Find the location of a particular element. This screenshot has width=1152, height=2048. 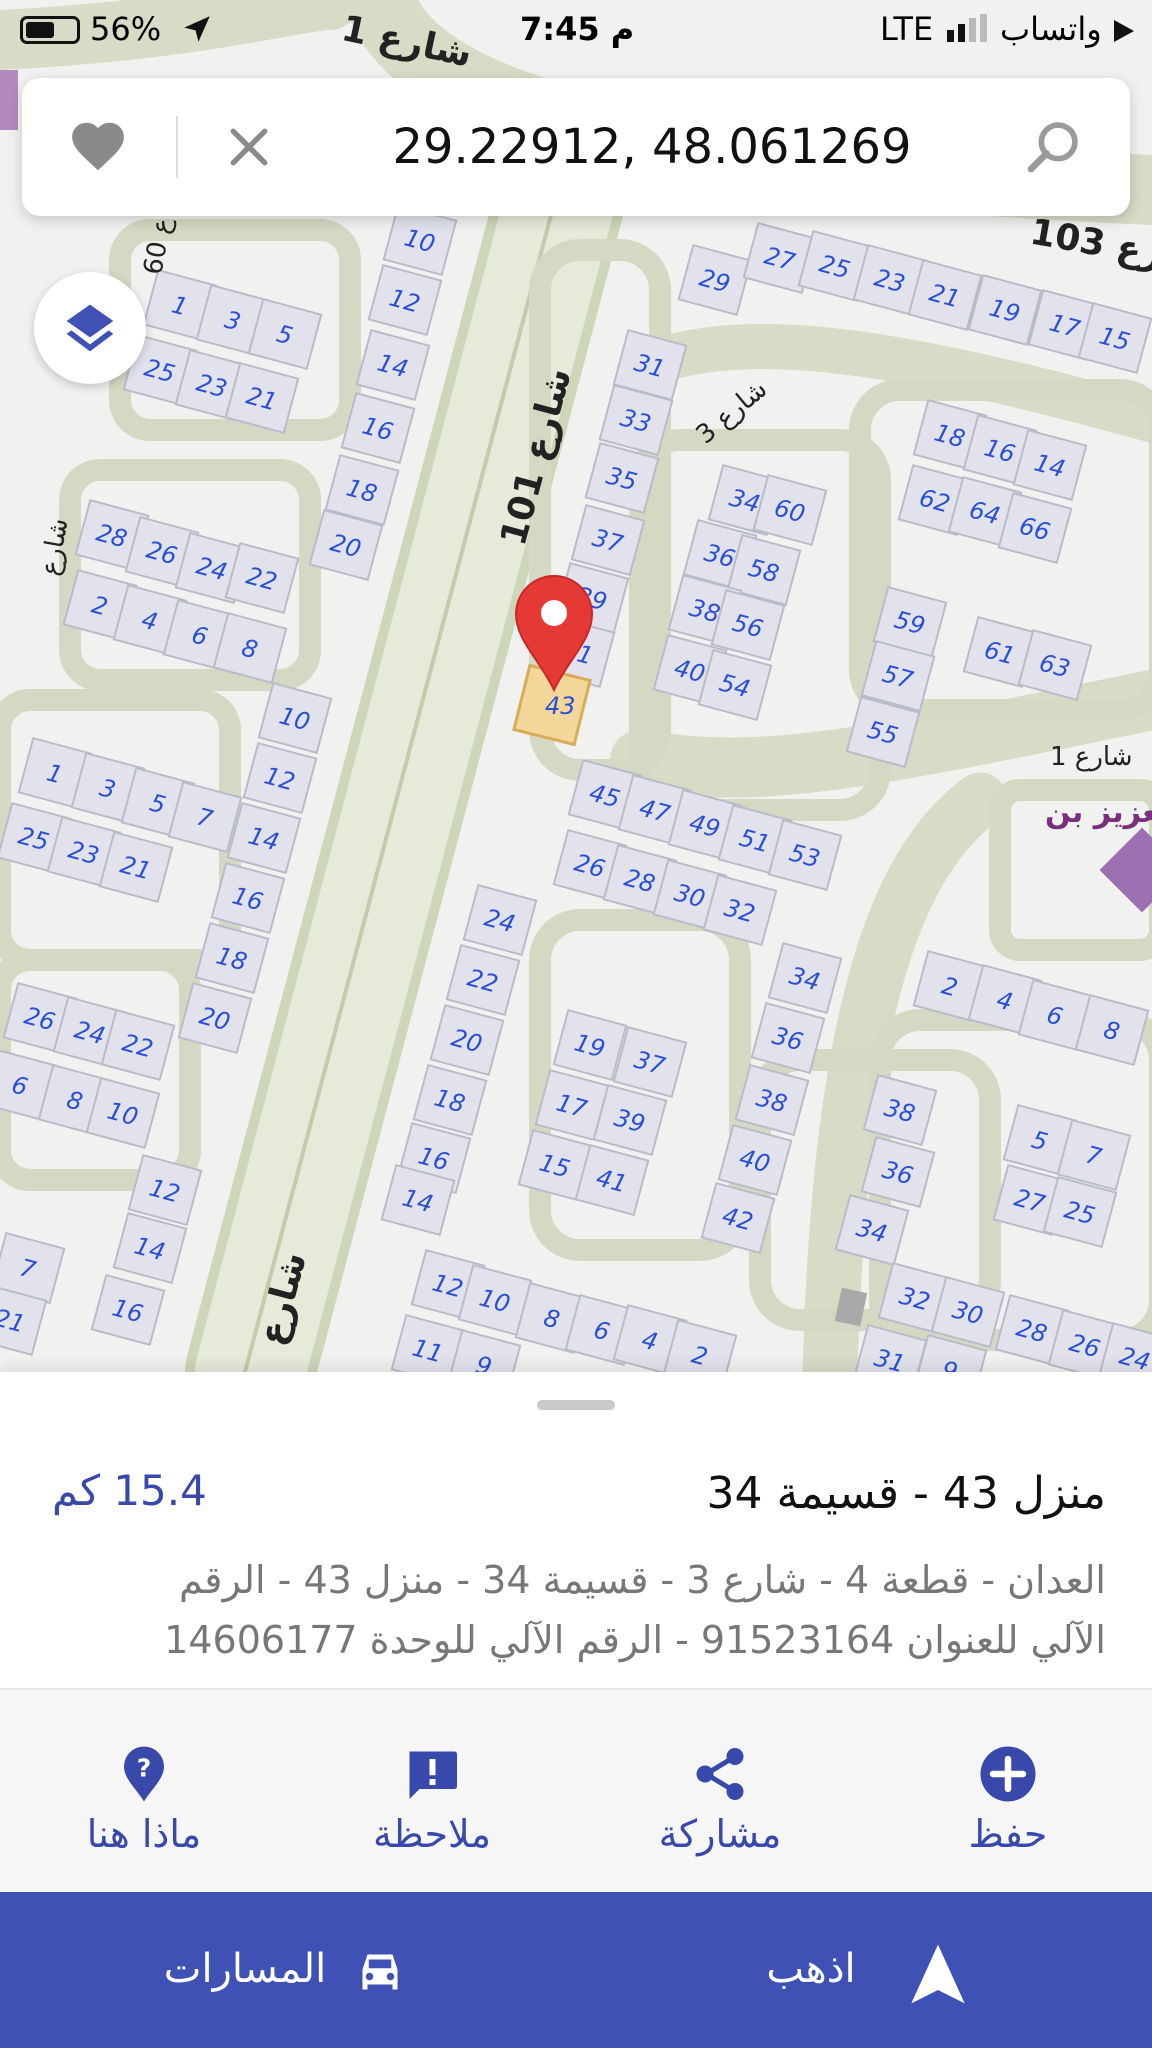

lot-parcel: 54 is located at coordinates (735, 685).